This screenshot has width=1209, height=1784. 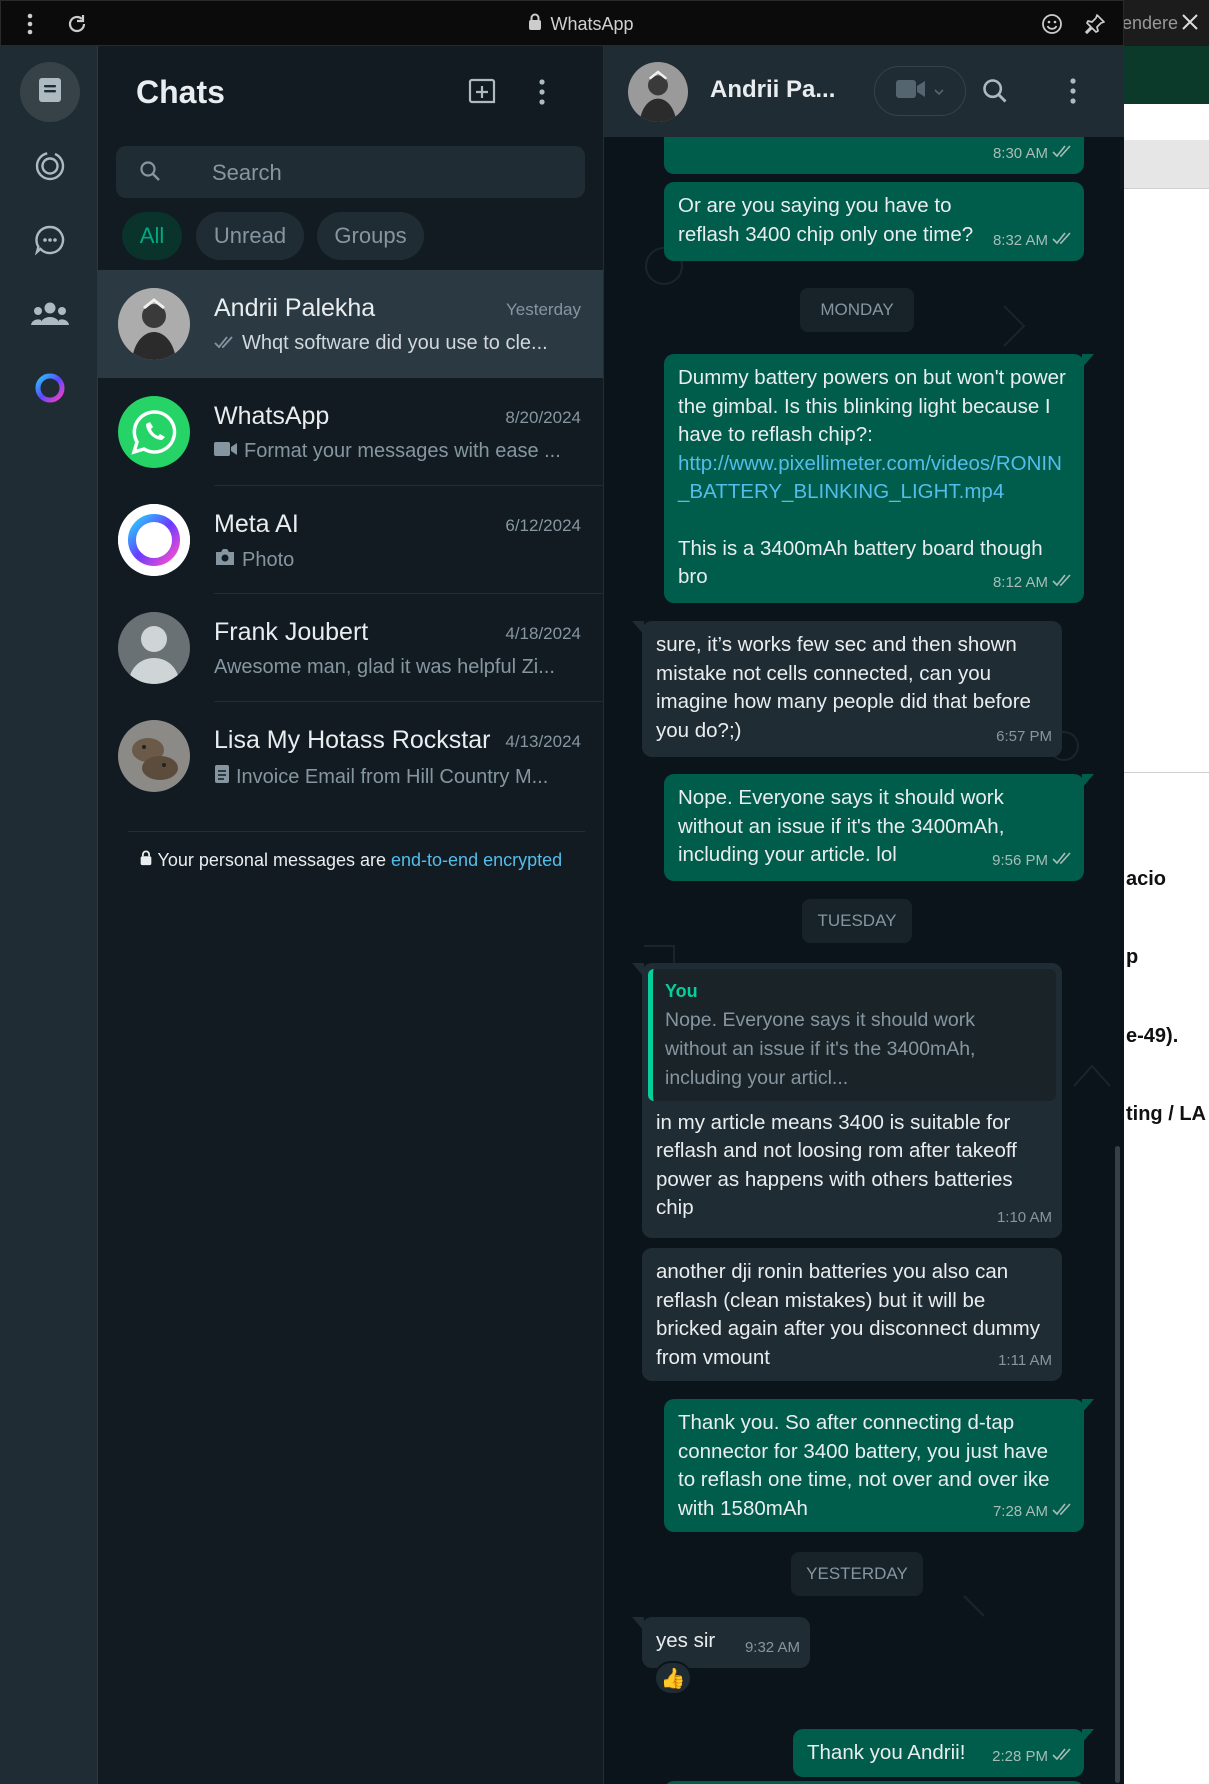 I want to click on pin-icon, so click(x=1095, y=24).